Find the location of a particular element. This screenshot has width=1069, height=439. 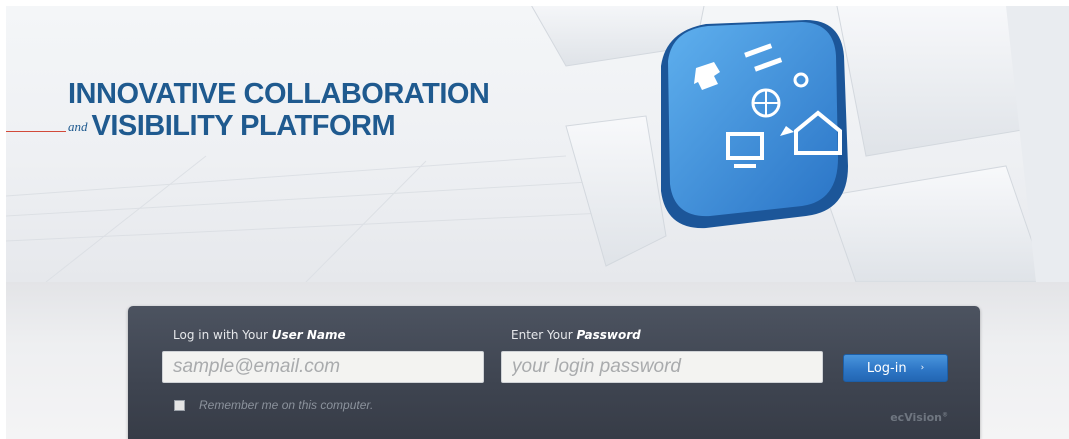

headline-line-2: and VISIBILITY PLATFORM is located at coordinates (278, 126).